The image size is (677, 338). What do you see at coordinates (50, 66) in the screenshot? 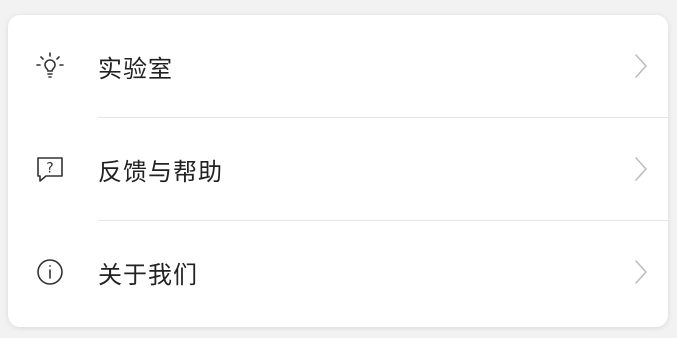
I see `lightbulb-icon` at bounding box center [50, 66].